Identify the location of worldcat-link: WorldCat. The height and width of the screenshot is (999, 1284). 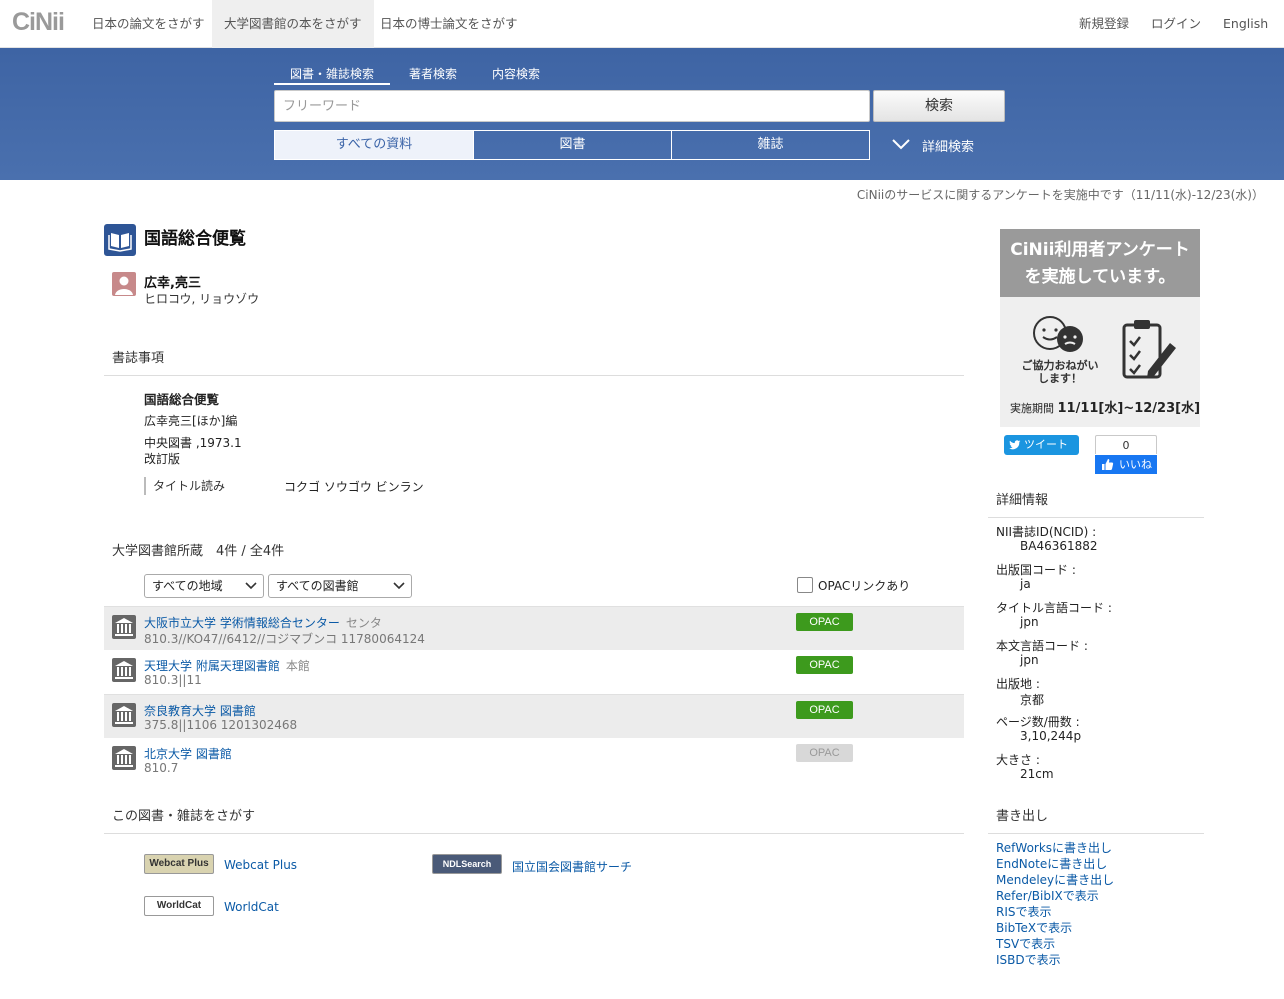
(251, 907).